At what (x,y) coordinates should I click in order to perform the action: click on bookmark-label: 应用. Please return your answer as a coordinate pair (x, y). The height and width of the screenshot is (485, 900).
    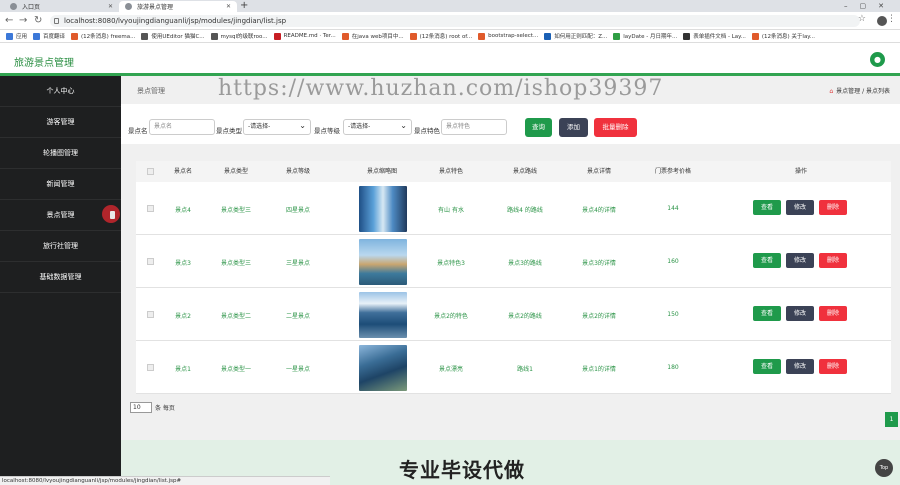
    Looking at the image, I should click on (22, 37).